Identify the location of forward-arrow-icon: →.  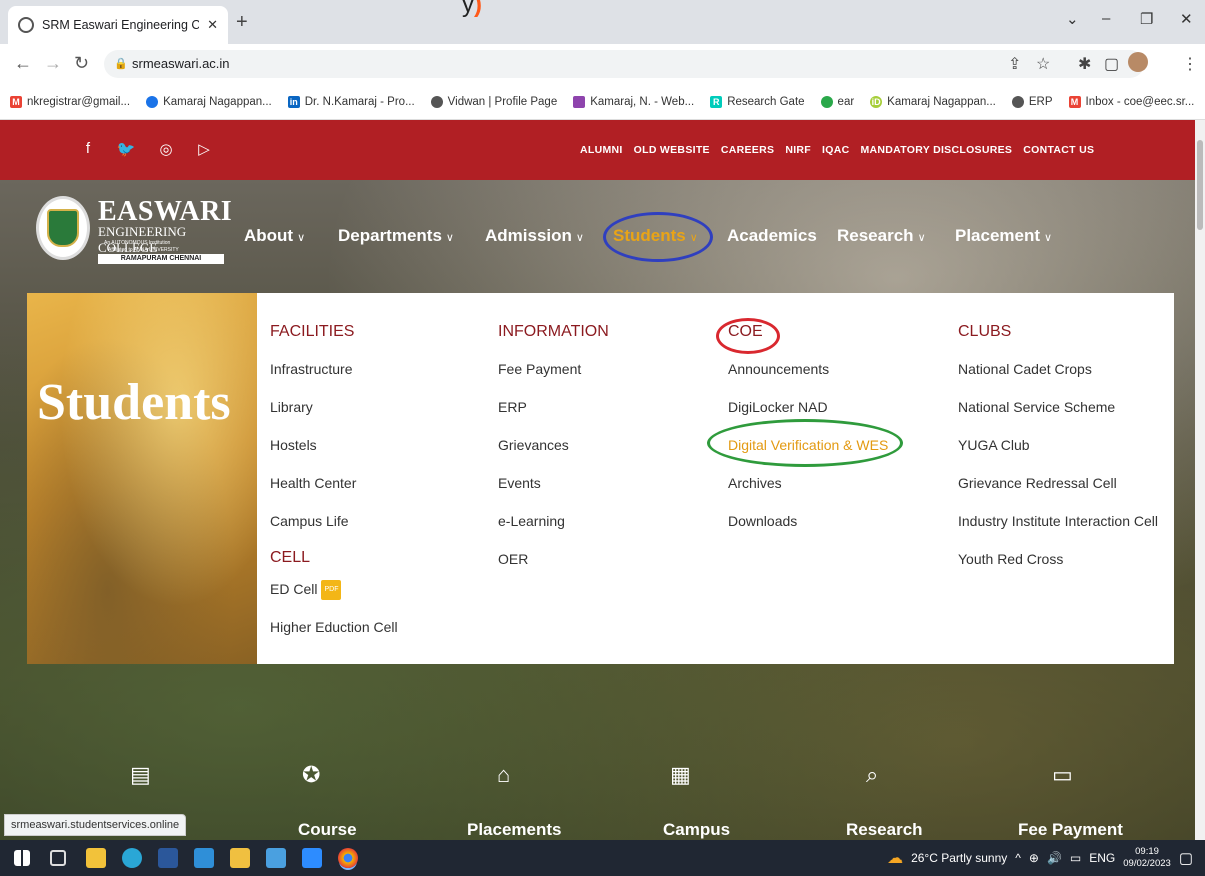
(53, 63).